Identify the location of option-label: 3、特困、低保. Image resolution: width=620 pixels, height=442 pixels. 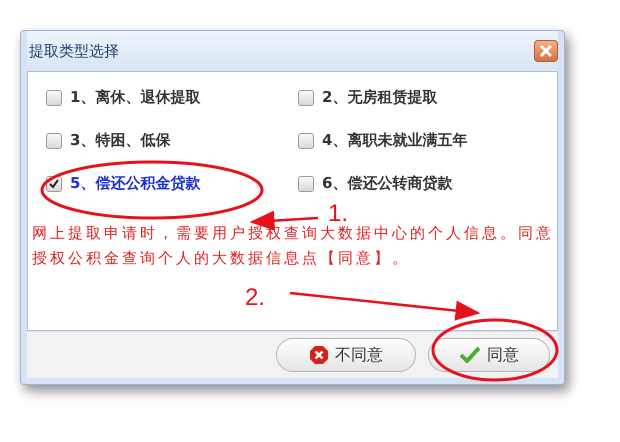
(120, 140).